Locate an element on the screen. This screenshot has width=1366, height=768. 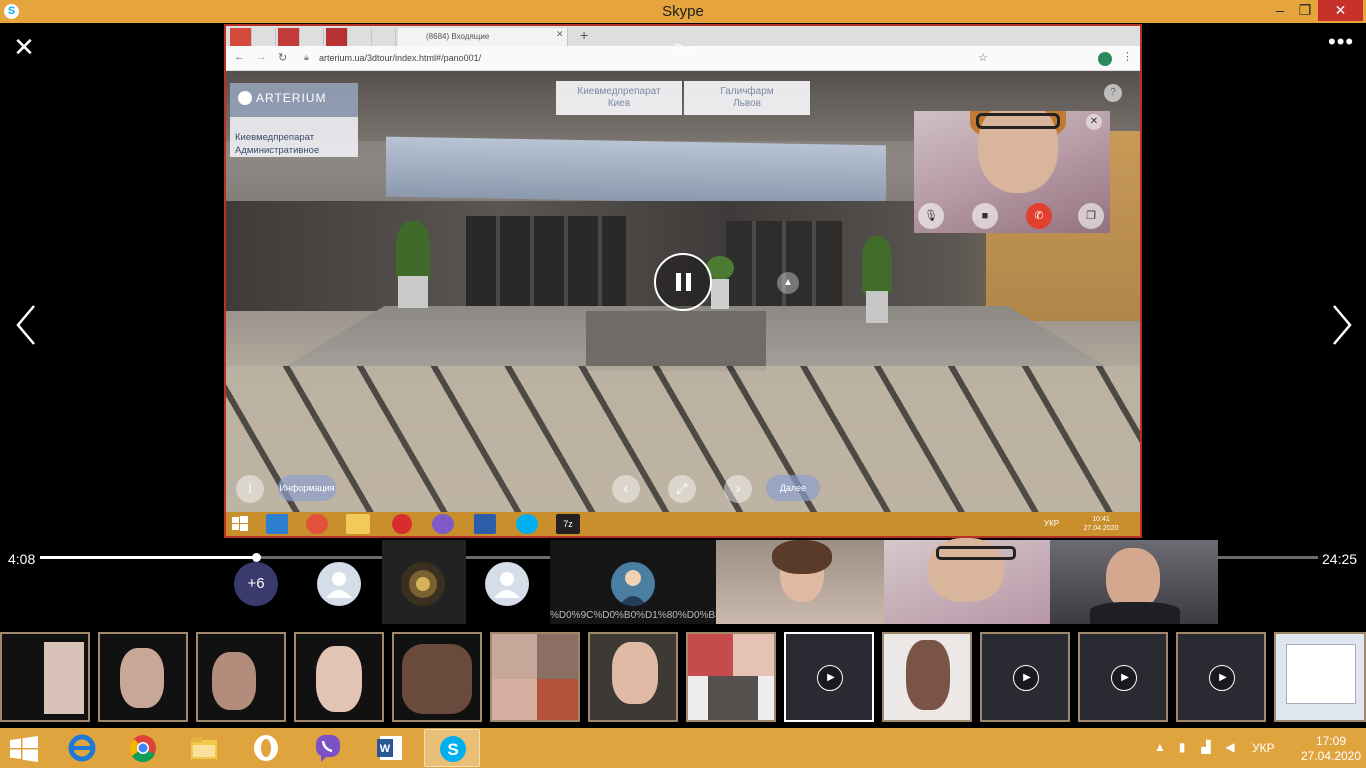
microphone-icon: 🎙︎ is located at coordinates (931, 216).